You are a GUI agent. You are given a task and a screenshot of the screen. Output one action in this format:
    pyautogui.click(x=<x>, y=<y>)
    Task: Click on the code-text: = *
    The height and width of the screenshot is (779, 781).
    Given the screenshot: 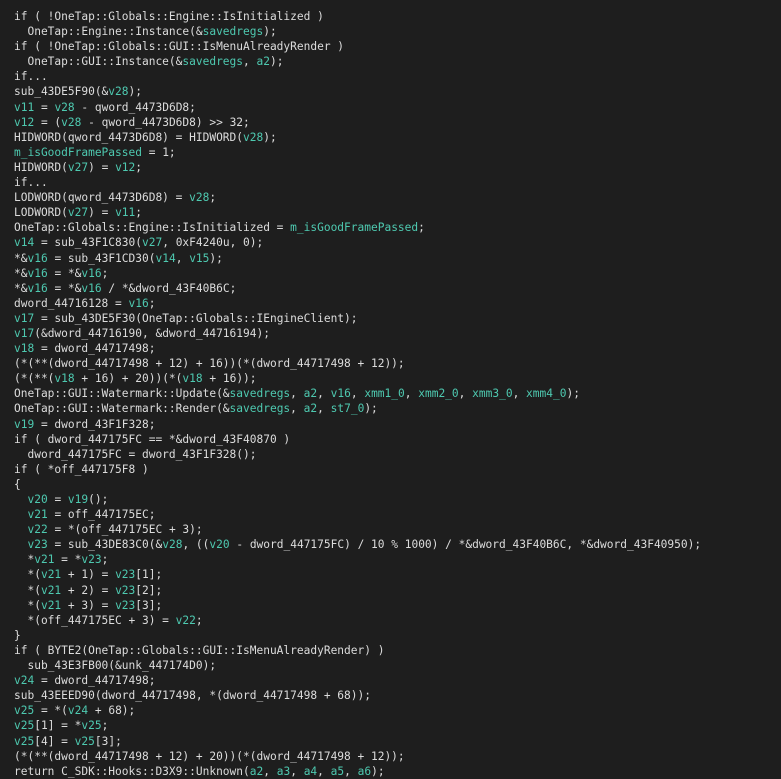 What is the action you would take?
    pyautogui.click(x=68, y=560)
    